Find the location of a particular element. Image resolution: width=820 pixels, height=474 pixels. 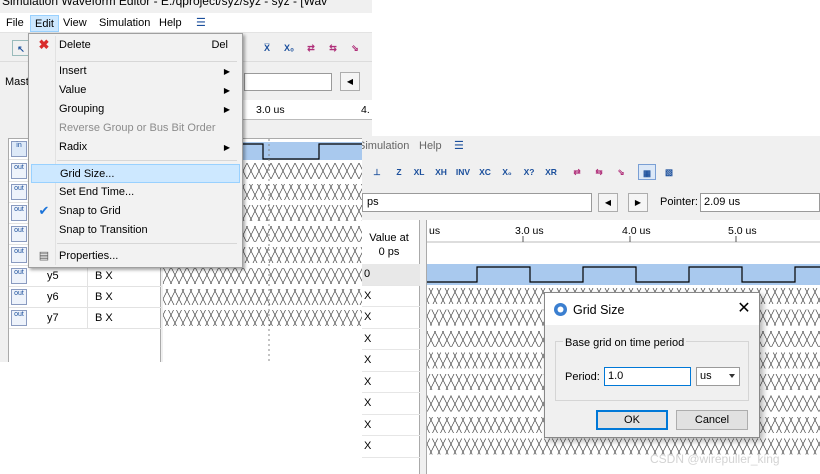

time-tick: 4. is located at coordinates (365, 110).